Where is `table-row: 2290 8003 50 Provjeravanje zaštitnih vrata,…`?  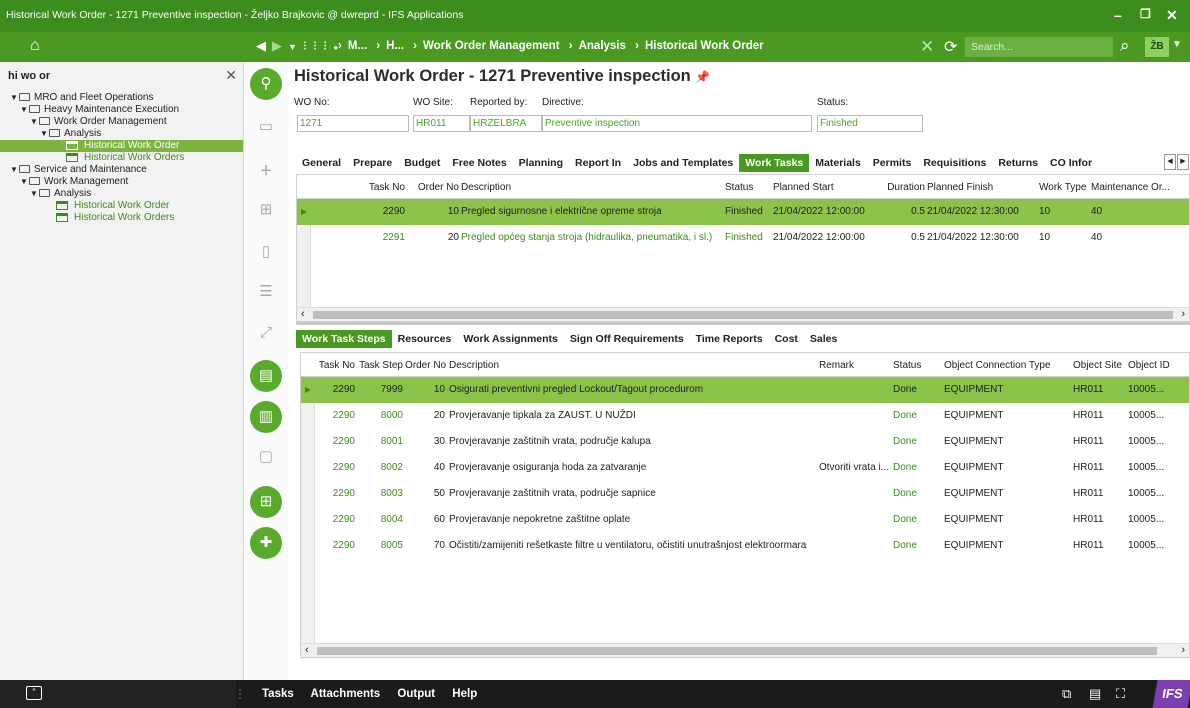 table-row: 2290 8003 50 Provjeravanje zaštitnih vrata,… is located at coordinates (745, 494).